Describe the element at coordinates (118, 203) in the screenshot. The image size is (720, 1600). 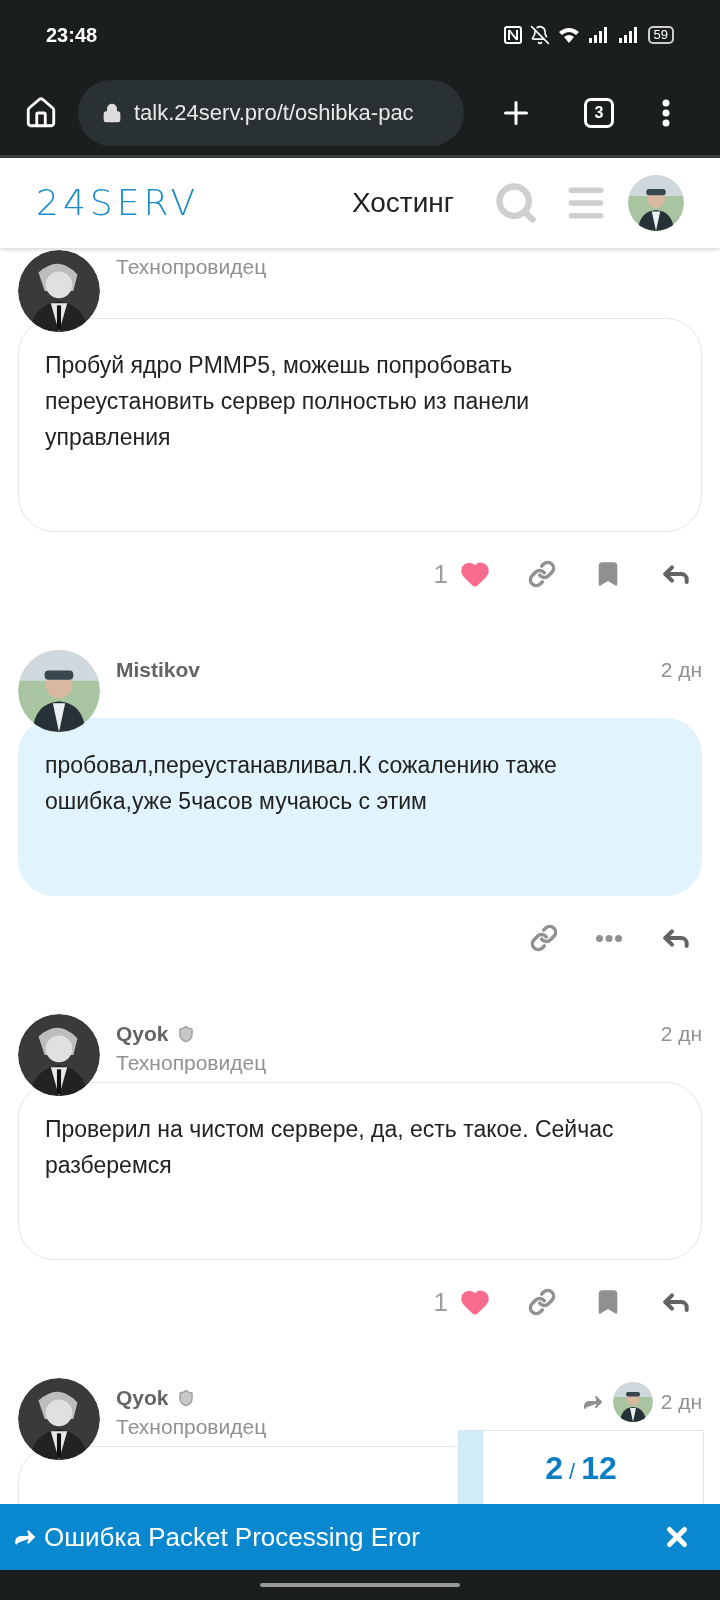
I see `site-logo: 24SERV` at that location.